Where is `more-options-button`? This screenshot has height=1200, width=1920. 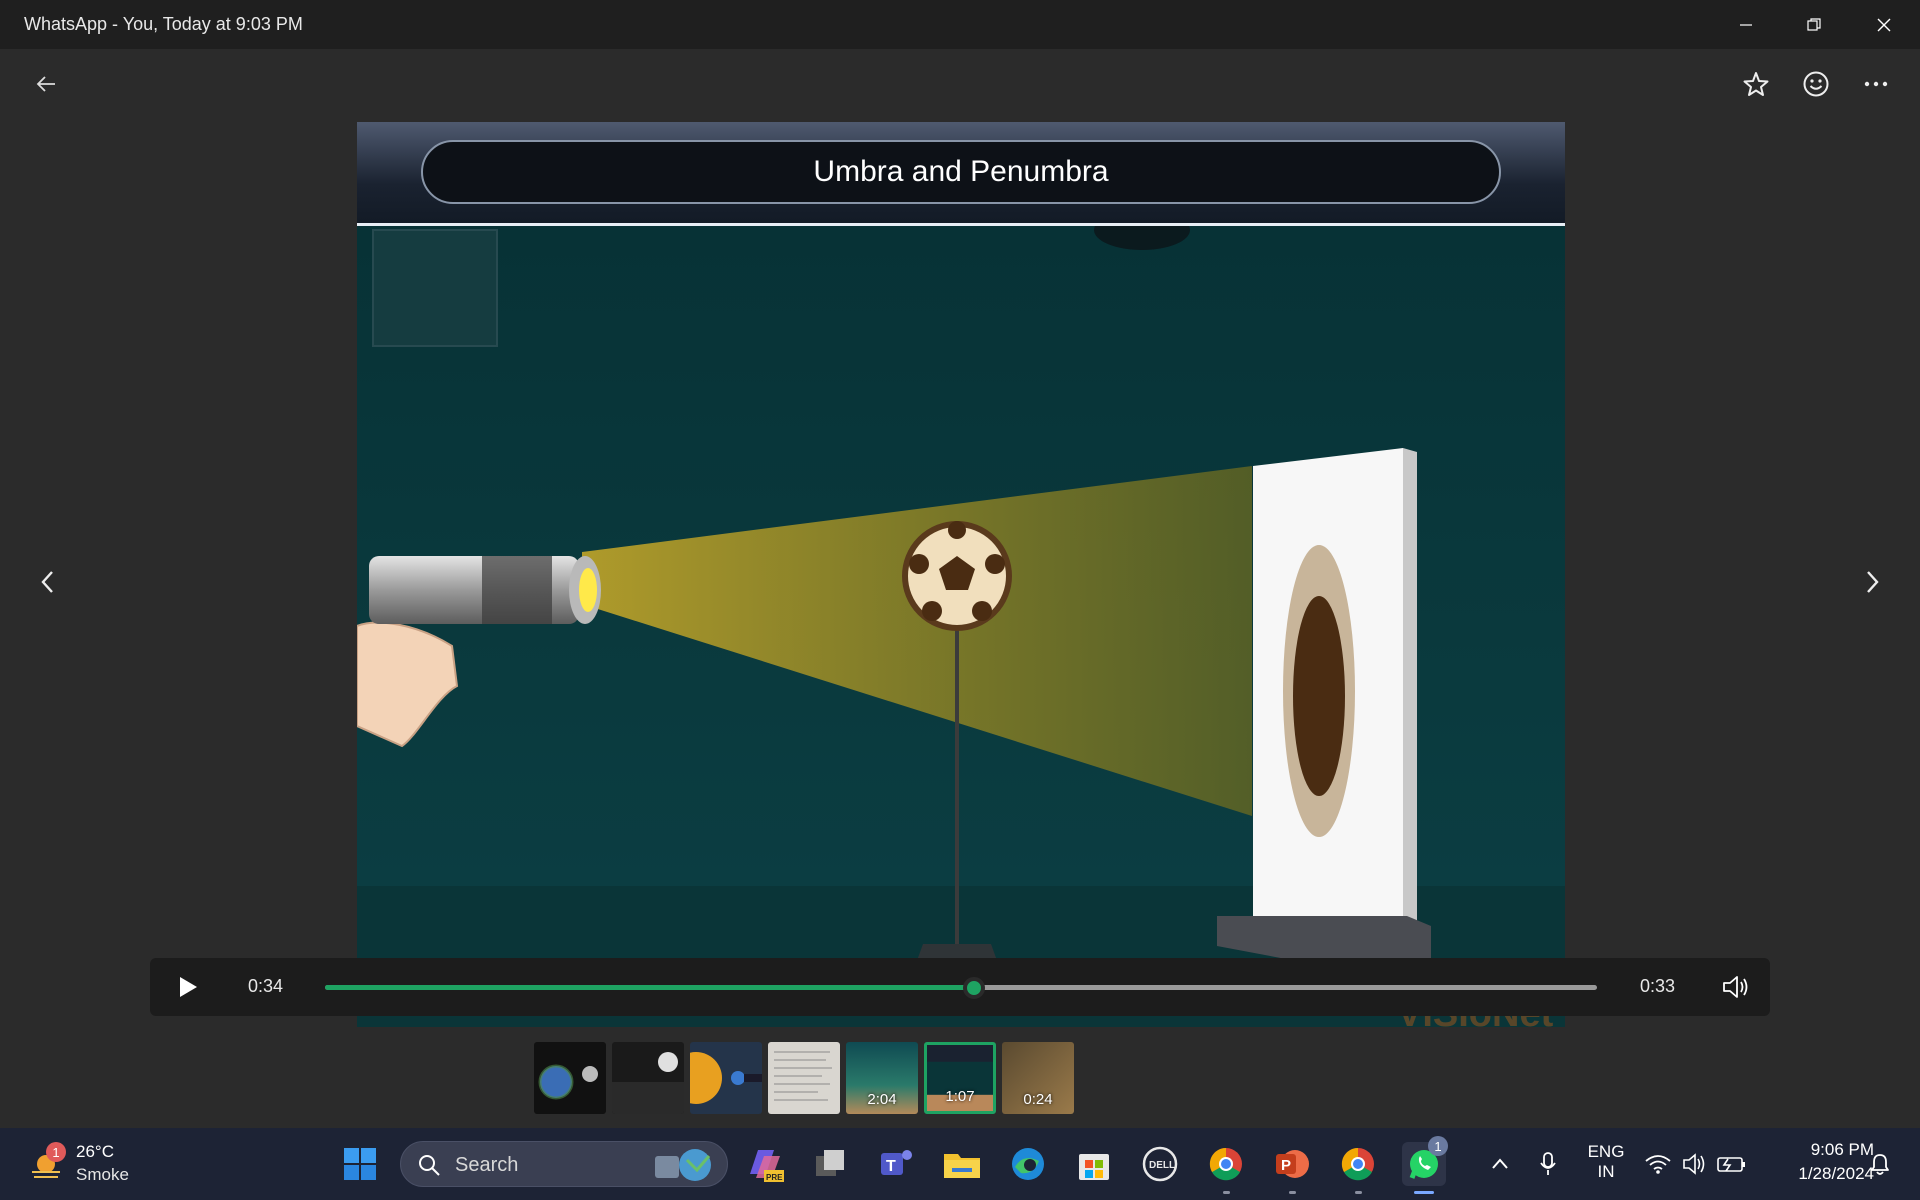 more-options-button is located at coordinates (1876, 84).